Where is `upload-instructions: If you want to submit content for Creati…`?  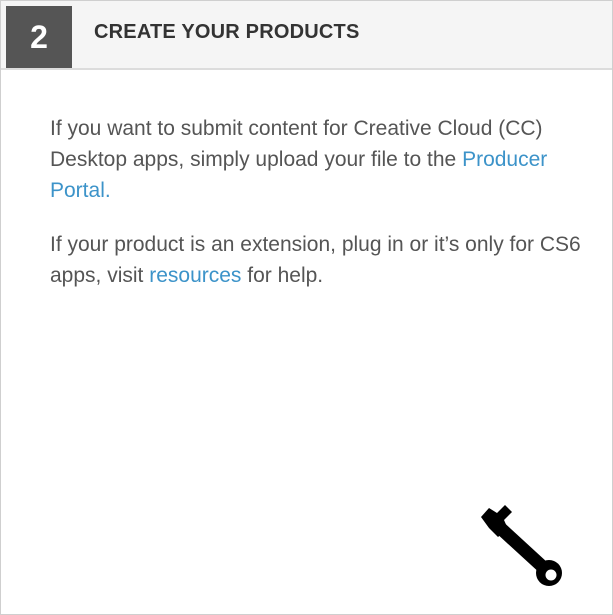 upload-instructions: If you want to submit content for Creati… is located at coordinates (320, 159).